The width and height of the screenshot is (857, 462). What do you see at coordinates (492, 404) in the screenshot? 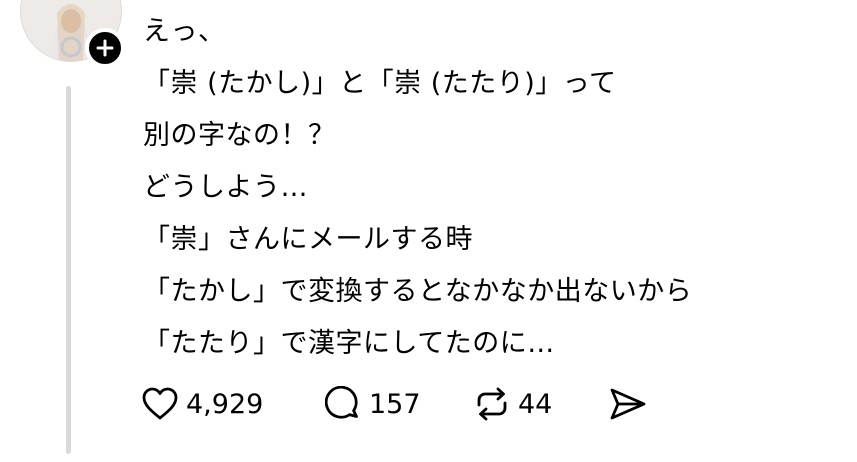
I see `repost-icon` at bounding box center [492, 404].